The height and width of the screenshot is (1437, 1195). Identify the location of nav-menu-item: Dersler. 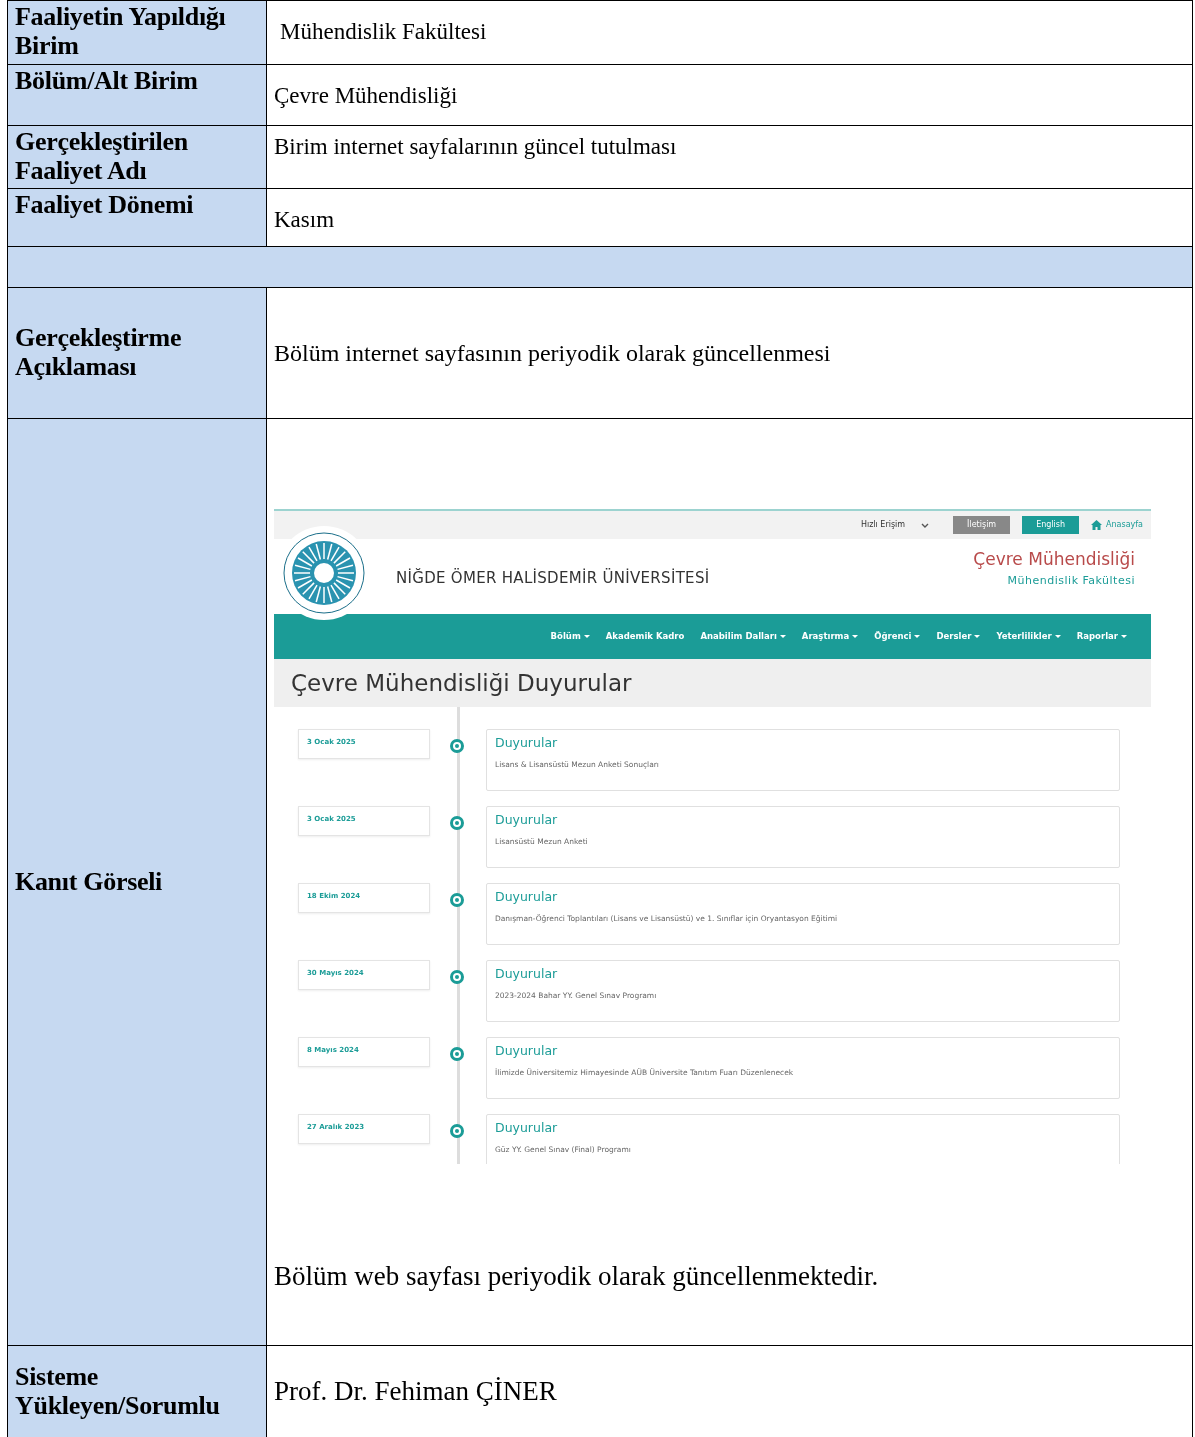
(958, 636).